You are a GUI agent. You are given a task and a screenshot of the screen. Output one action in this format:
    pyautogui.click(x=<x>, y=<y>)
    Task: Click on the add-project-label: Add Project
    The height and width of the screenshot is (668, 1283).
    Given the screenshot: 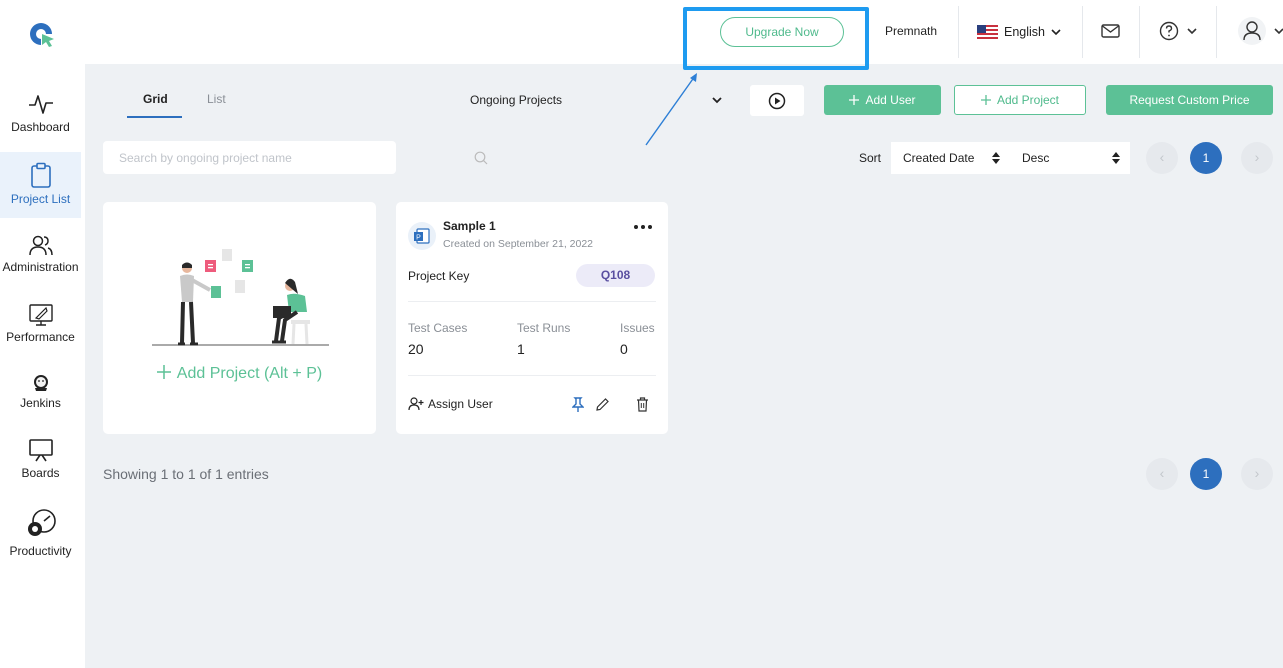 What is the action you would take?
    pyautogui.click(x=1028, y=100)
    